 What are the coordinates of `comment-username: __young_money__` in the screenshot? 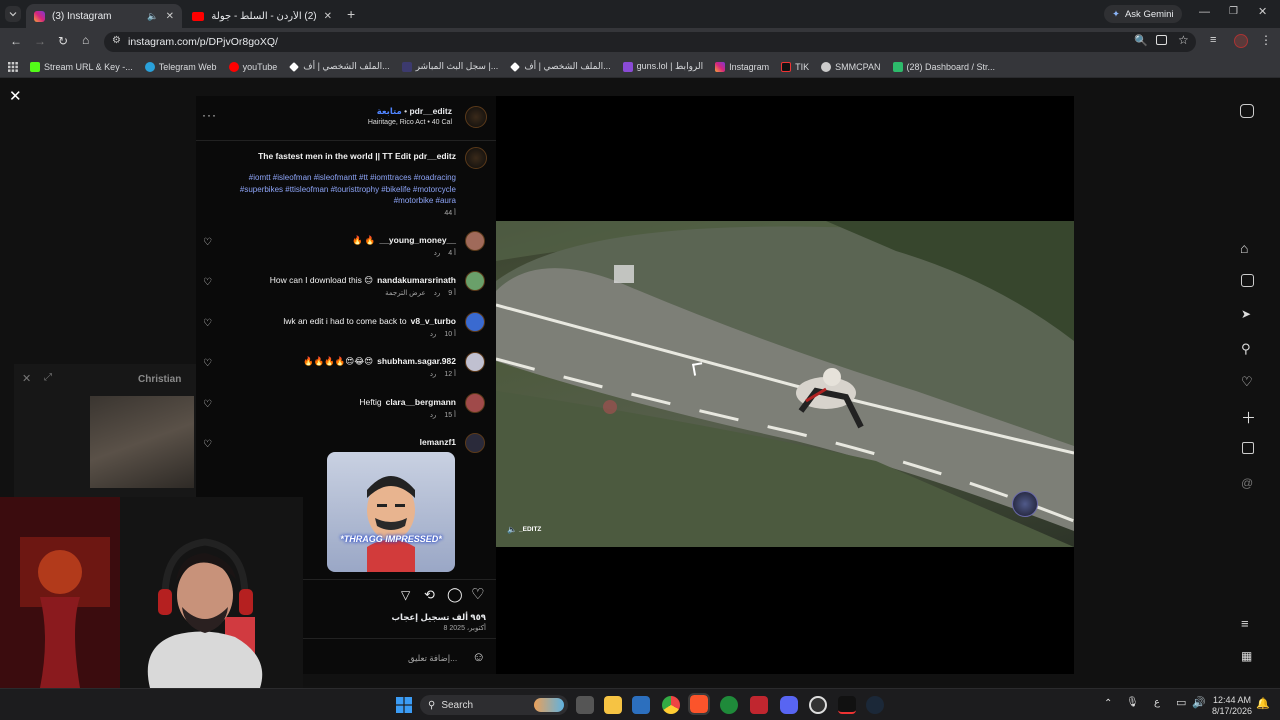 It's located at (417, 240).